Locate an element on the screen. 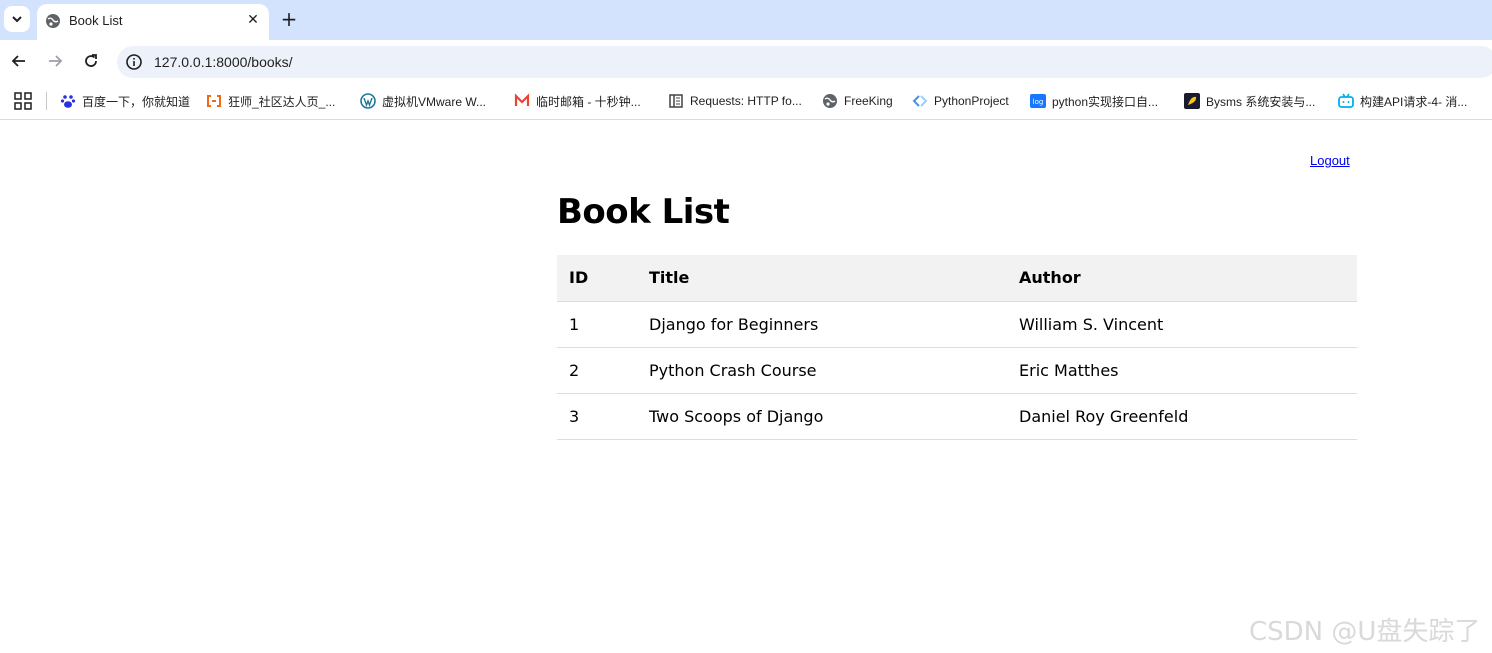 The width and height of the screenshot is (1492, 653). arrow-left-icon is located at coordinates (18, 61).